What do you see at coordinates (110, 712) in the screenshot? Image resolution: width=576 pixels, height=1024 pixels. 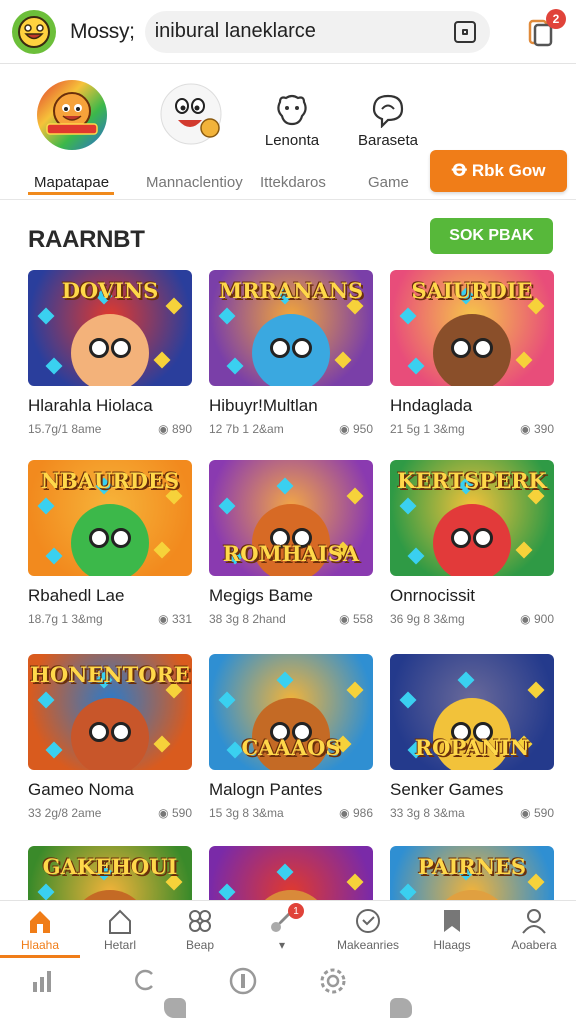 I see `game-thumbnail: HONENTORE` at bounding box center [110, 712].